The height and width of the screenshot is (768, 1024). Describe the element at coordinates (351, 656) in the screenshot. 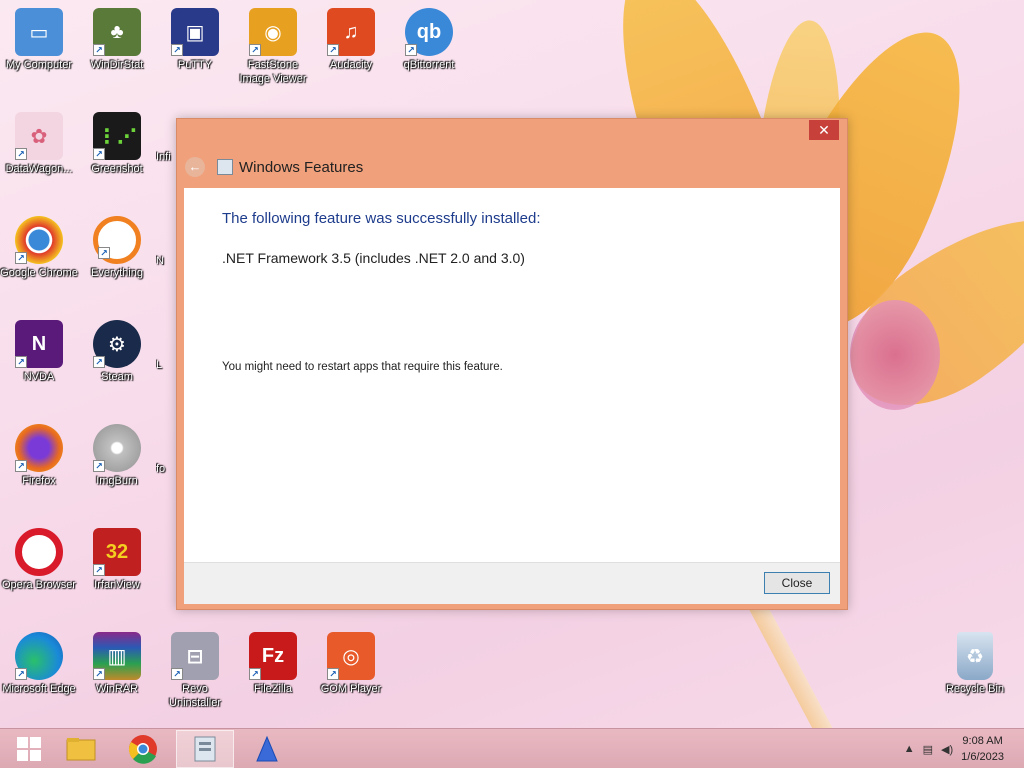

I see `player-icon: ◎ ↗` at that location.